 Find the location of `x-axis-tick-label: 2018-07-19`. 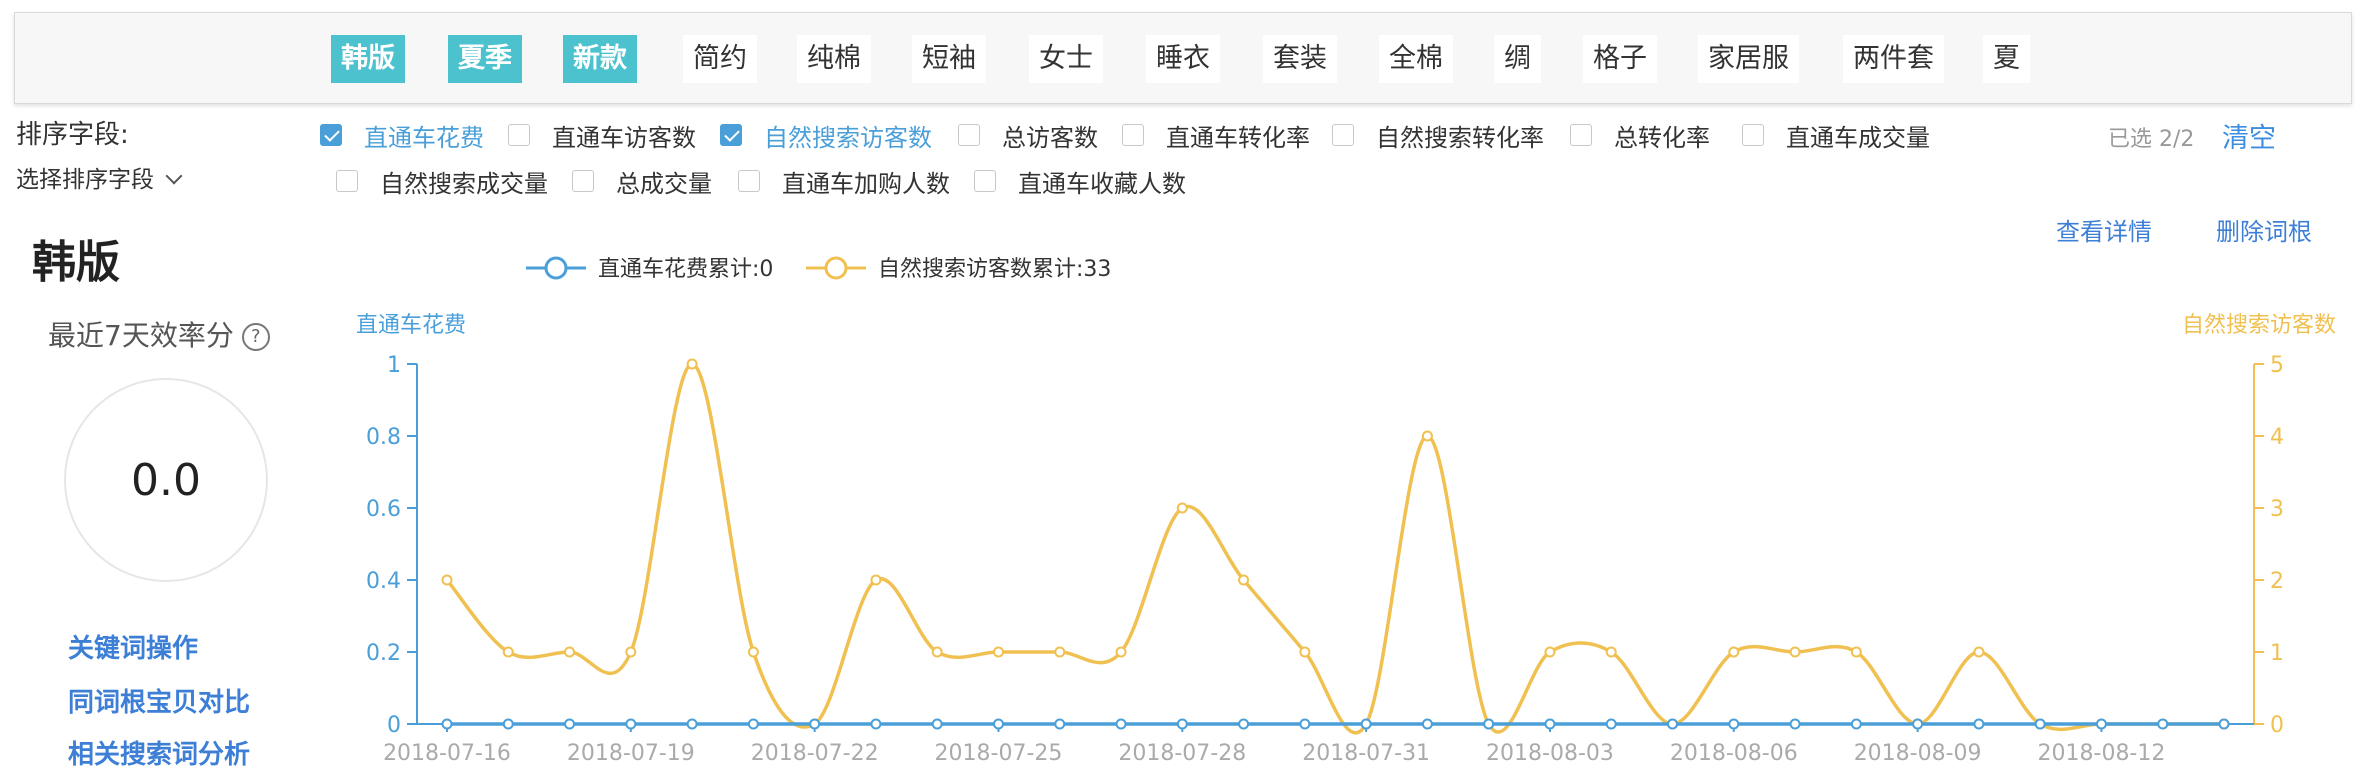

x-axis-tick-label: 2018-07-19 is located at coordinates (631, 753).